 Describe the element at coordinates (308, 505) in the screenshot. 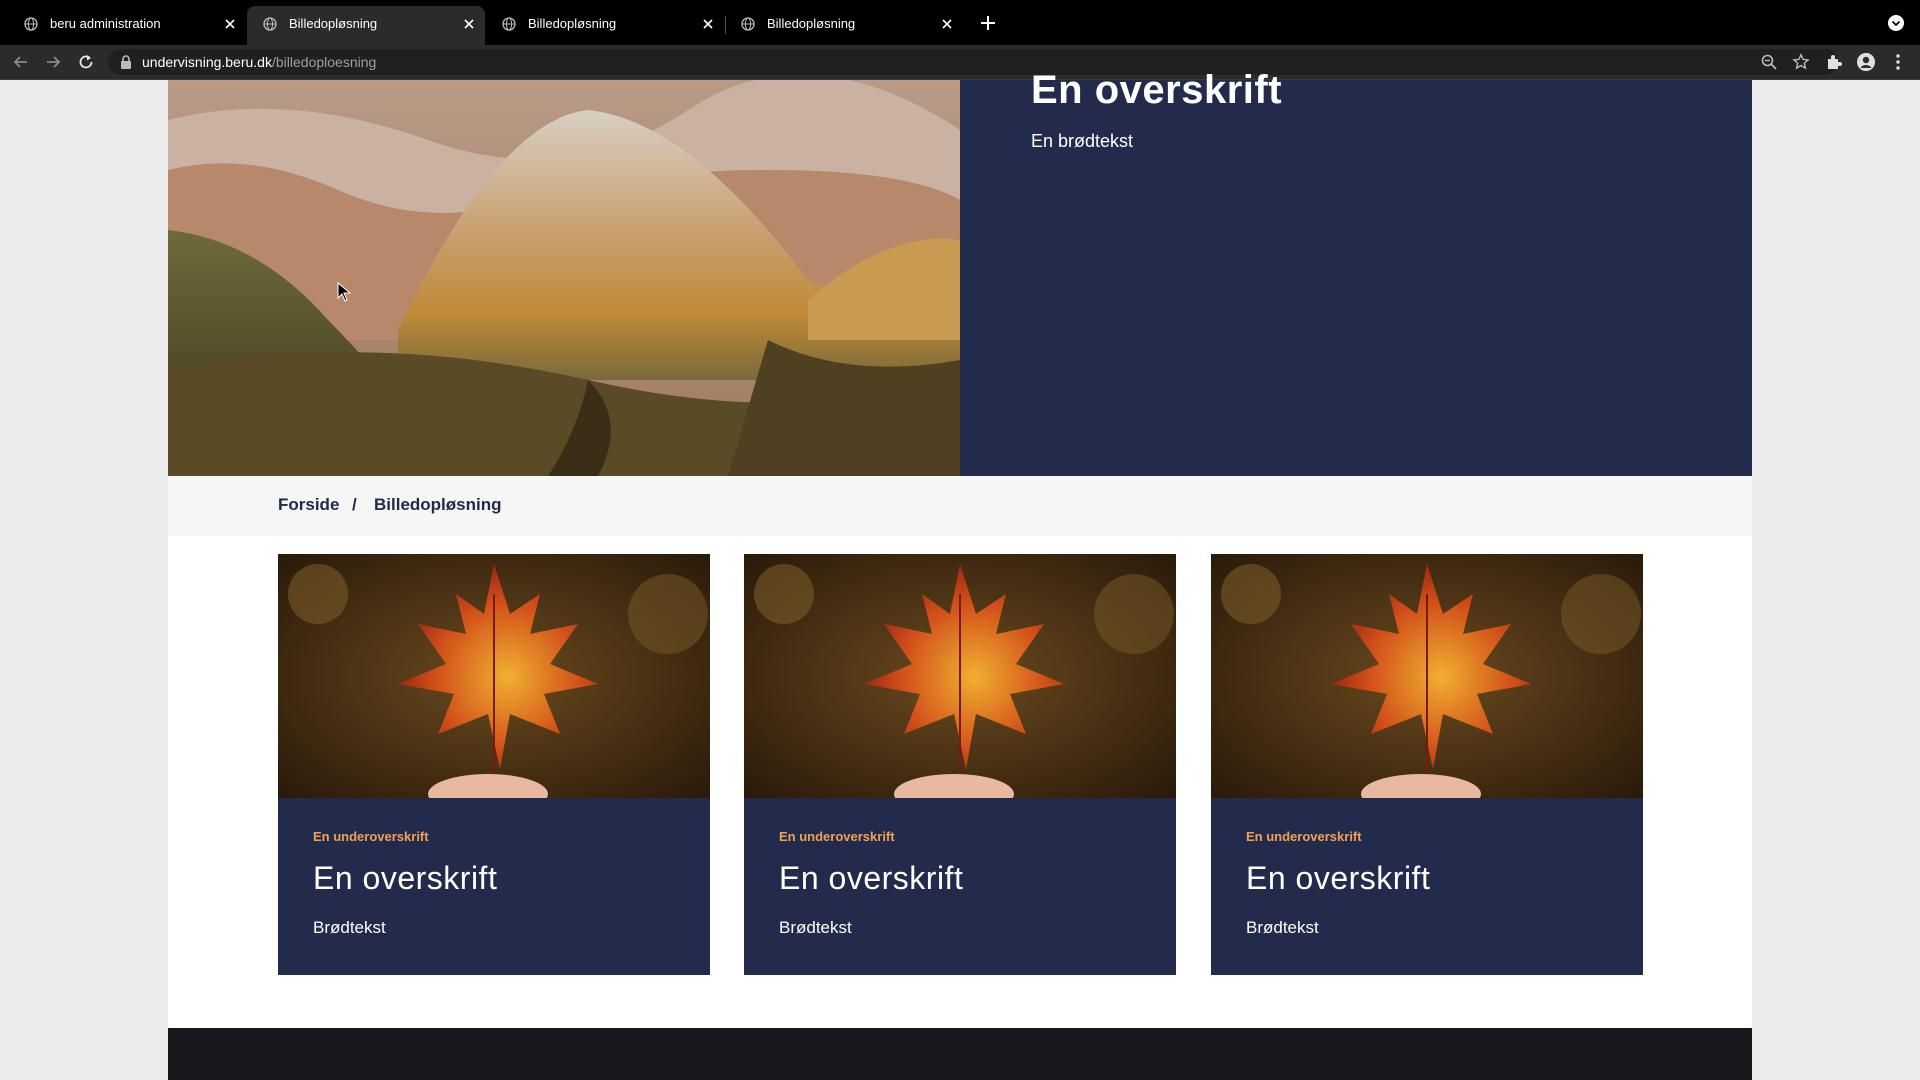

I see `breadcrumb-home-link: Forside` at that location.